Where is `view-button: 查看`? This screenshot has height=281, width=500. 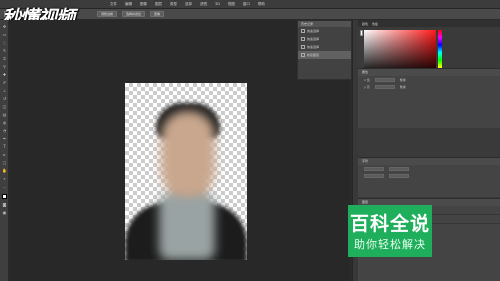
view-button: 查看 is located at coordinates (157, 14).